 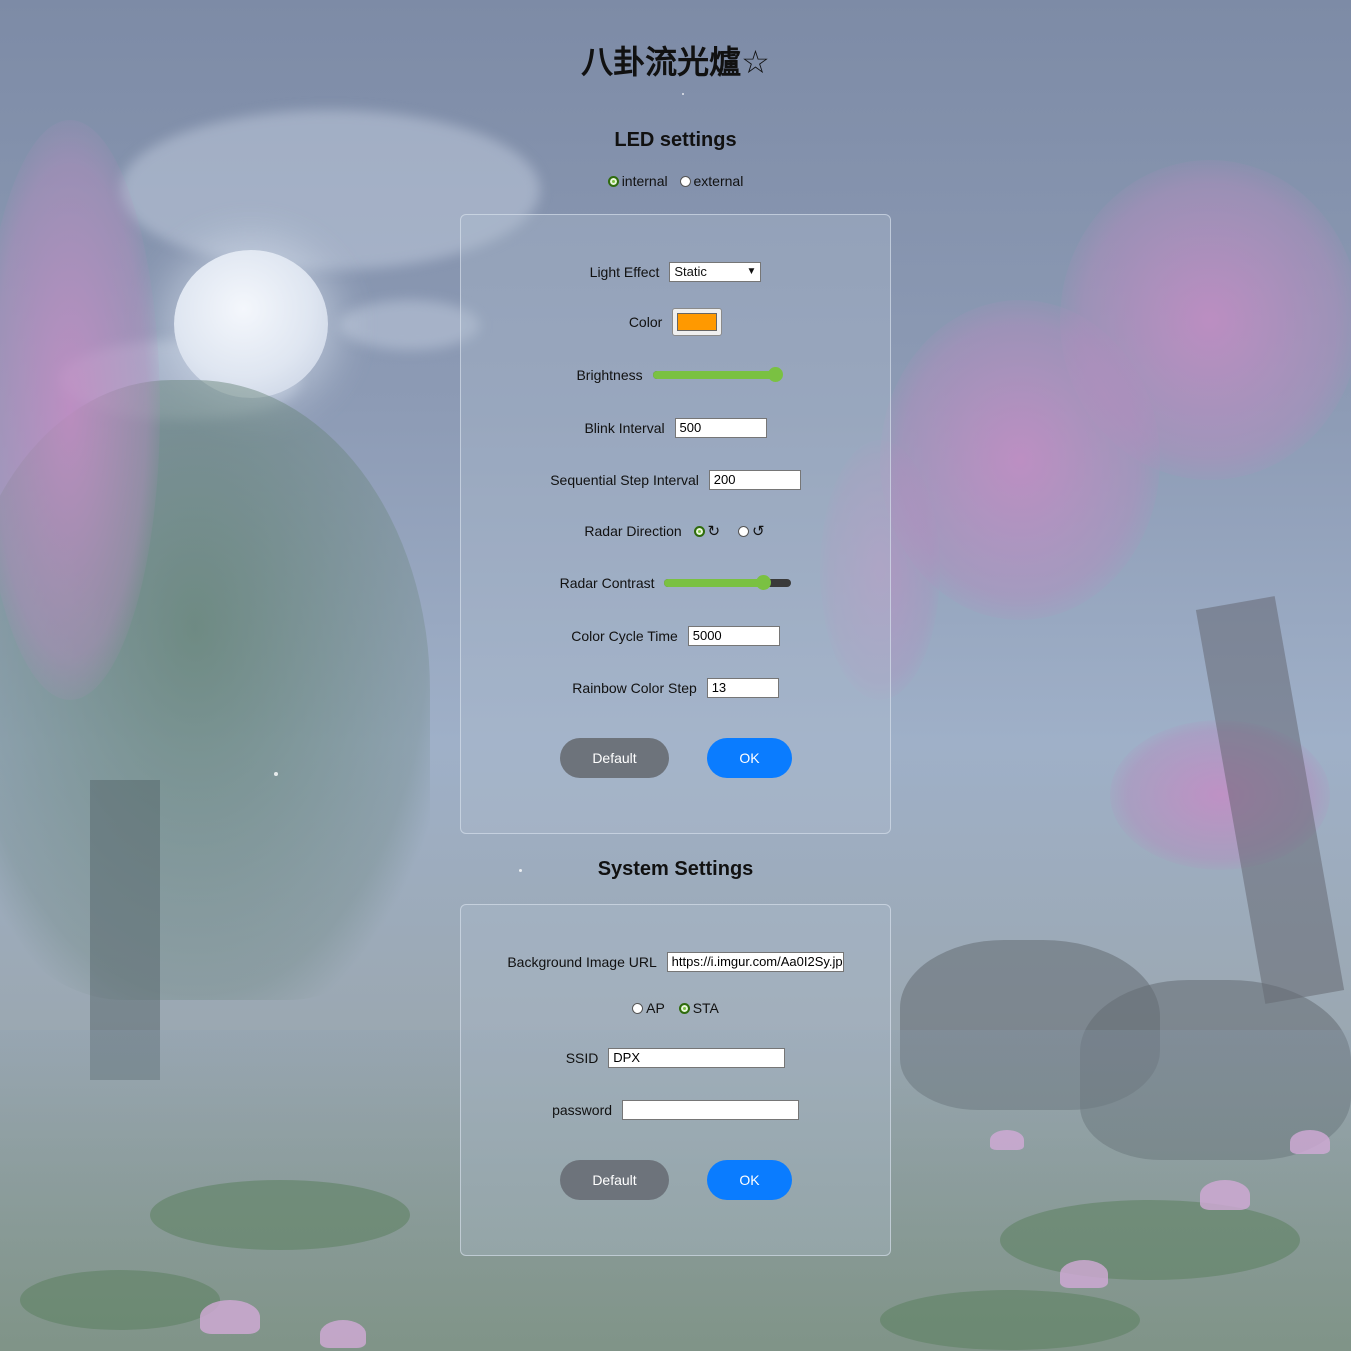 What do you see at coordinates (755, 962) in the screenshot?
I see `bg-url-input: https://i.imgur.com/Aa0I2Sy.jpg` at bounding box center [755, 962].